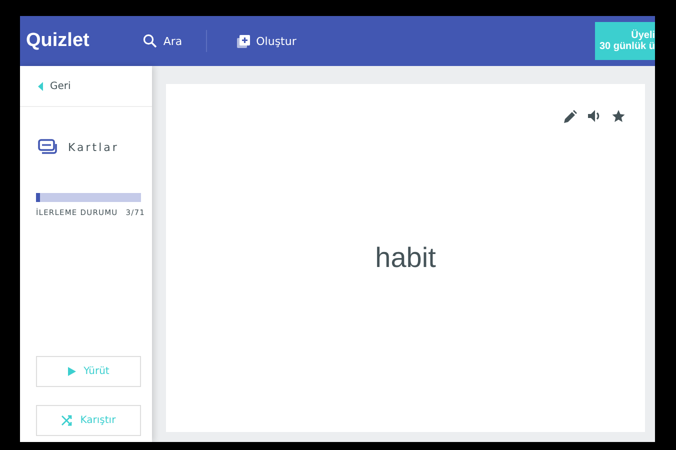 This screenshot has height=450, width=676. What do you see at coordinates (93, 147) in the screenshot?
I see `mode-title: Kartlar` at bounding box center [93, 147].